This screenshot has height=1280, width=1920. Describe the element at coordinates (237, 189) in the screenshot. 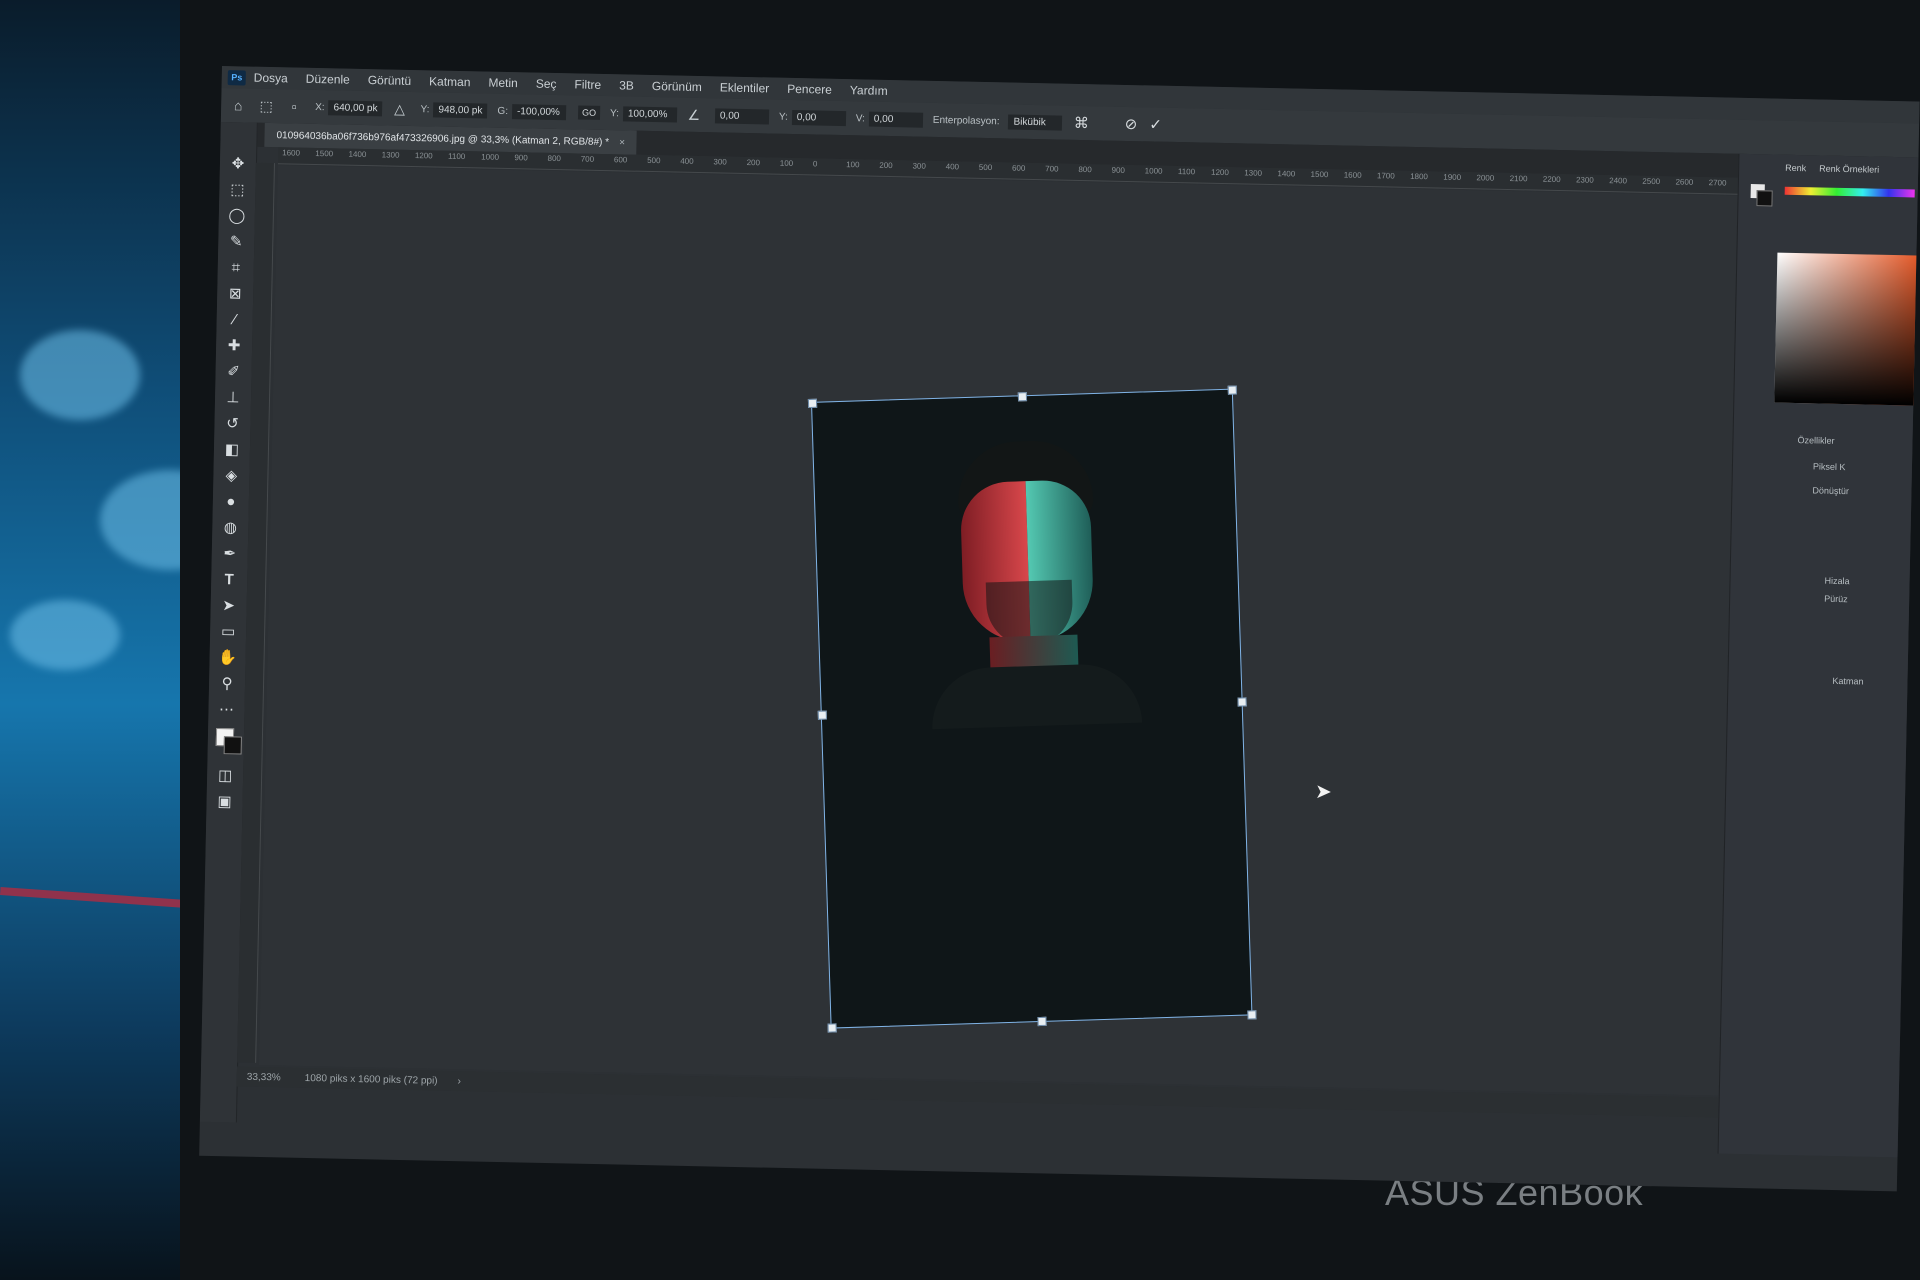

I see `marquee-icon: ⬚` at that location.